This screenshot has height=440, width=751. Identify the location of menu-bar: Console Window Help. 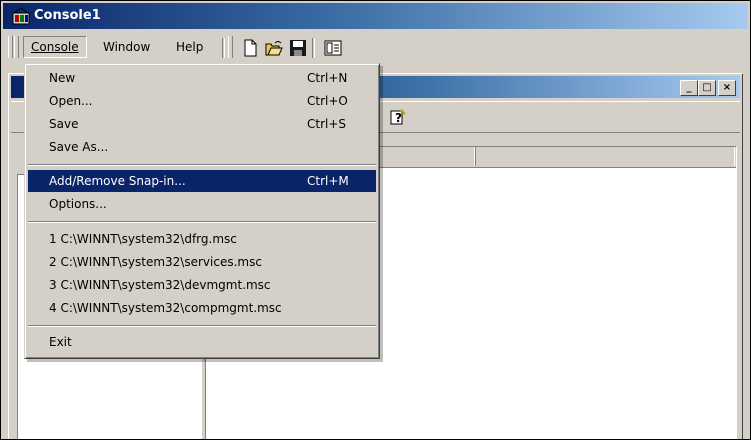
(375, 47).